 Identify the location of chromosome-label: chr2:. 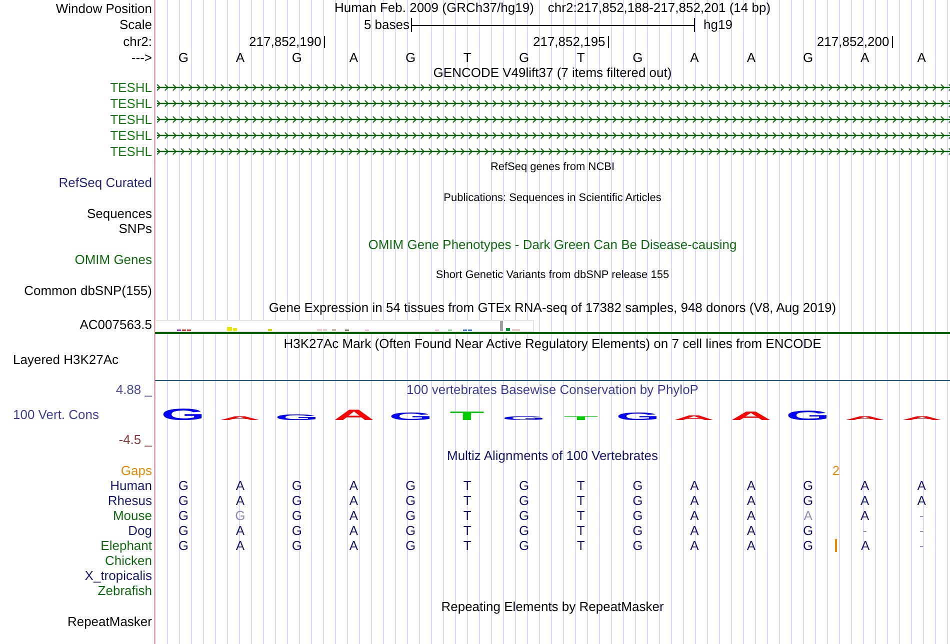
(137, 41).